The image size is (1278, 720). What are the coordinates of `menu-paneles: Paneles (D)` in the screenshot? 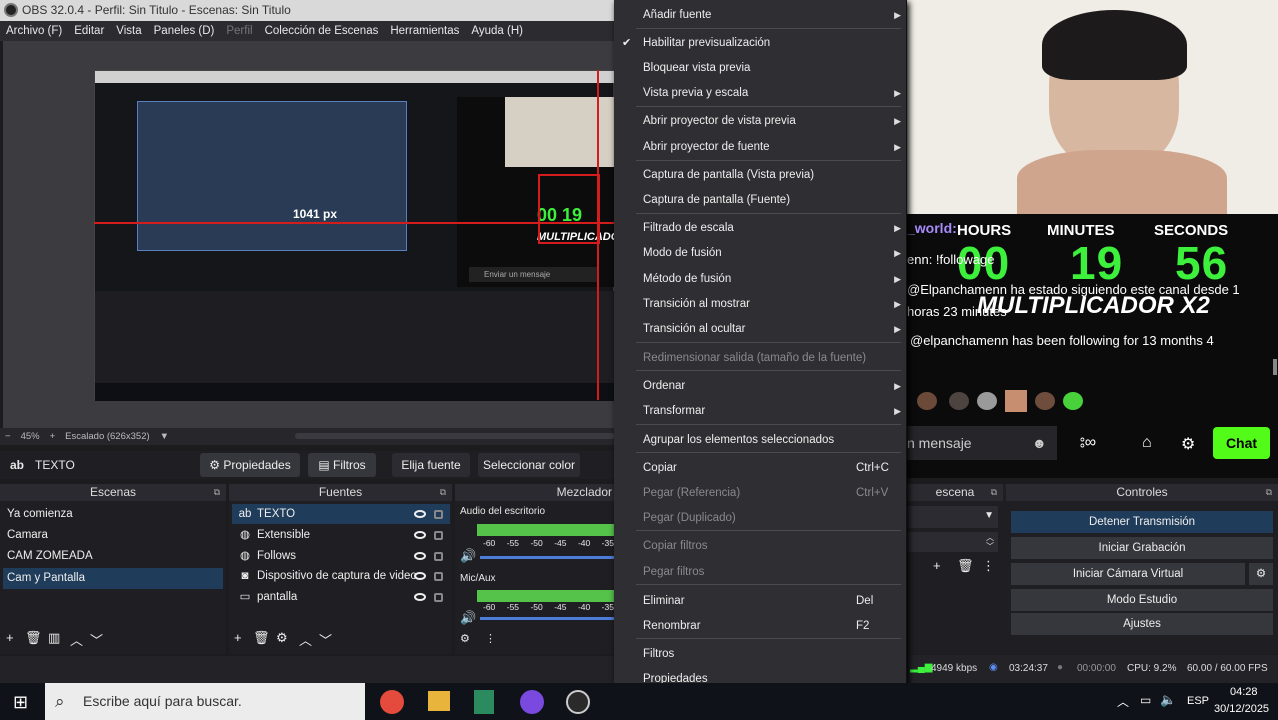 It's located at (184, 31).